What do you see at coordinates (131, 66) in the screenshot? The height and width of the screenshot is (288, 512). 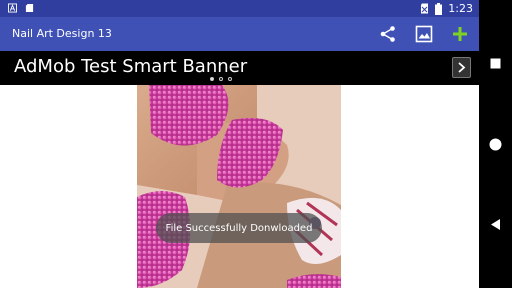 I see `ad-banner-text: AdMob Test Smart Banner` at bounding box center [131, 66].